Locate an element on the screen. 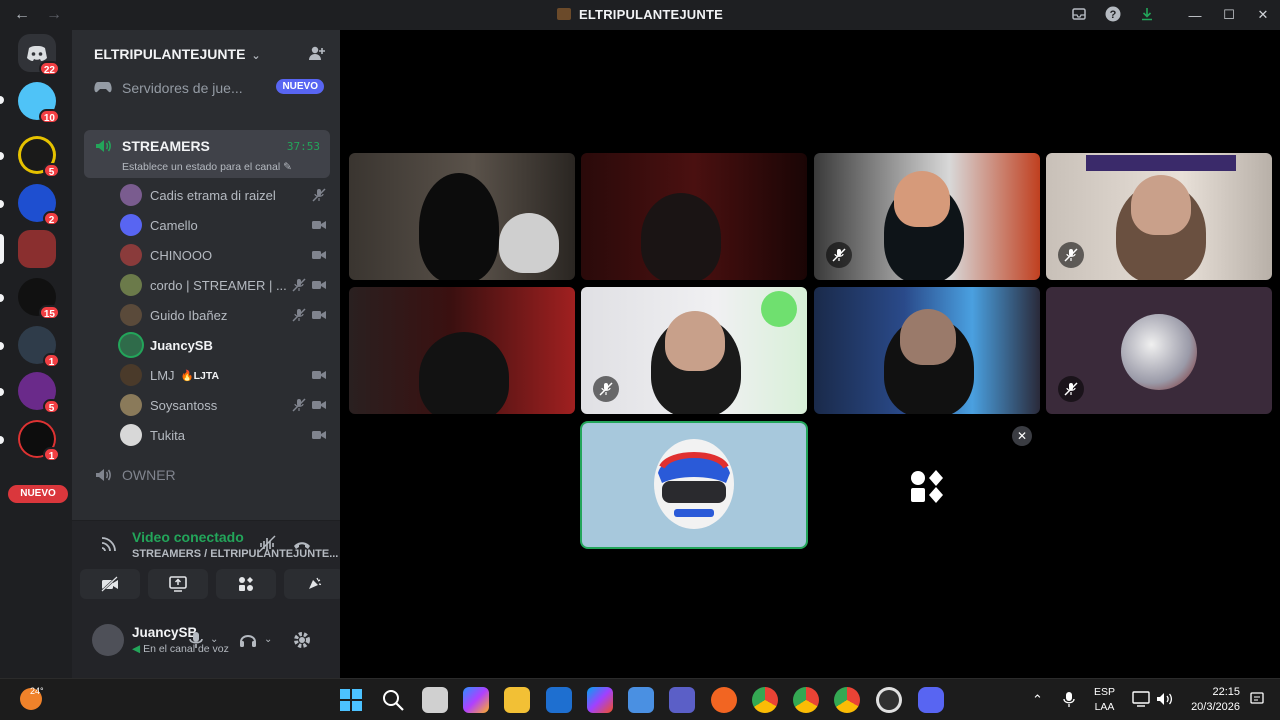  store-icon is located at coordinates (641, 700).